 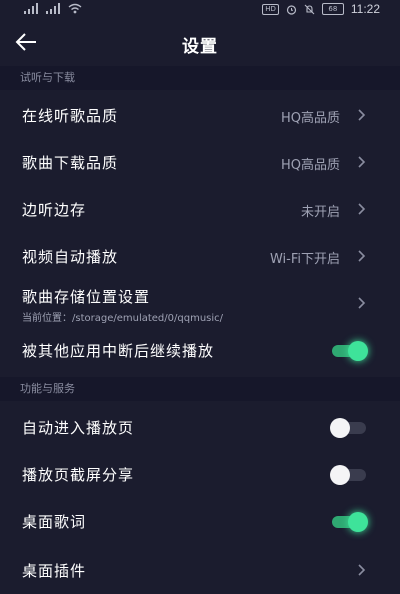 What do you see at coordinates (200, 163) in the screenshot?
I see `setting-download-quality: 歌曲下载品质 HQ高品质` at bounding box center [200, 163].